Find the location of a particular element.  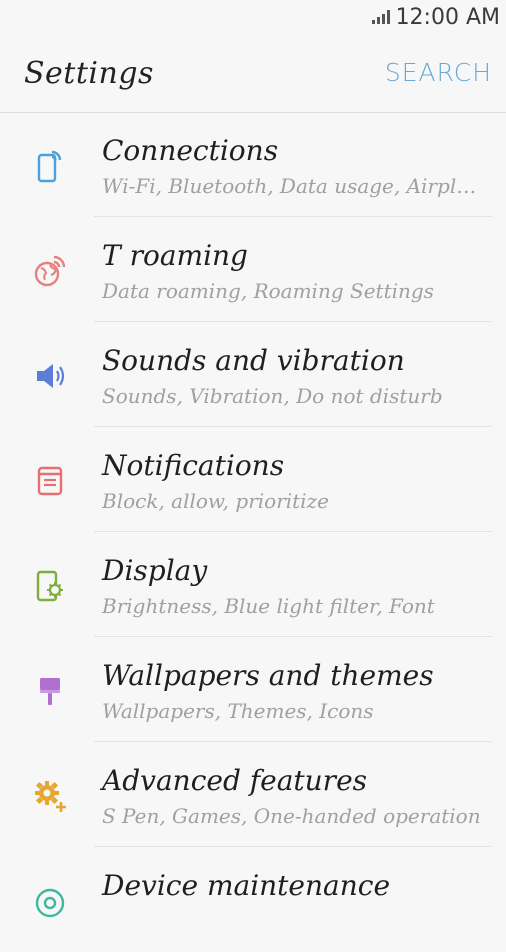

speaker-icon is located at coordinates (50, 376).